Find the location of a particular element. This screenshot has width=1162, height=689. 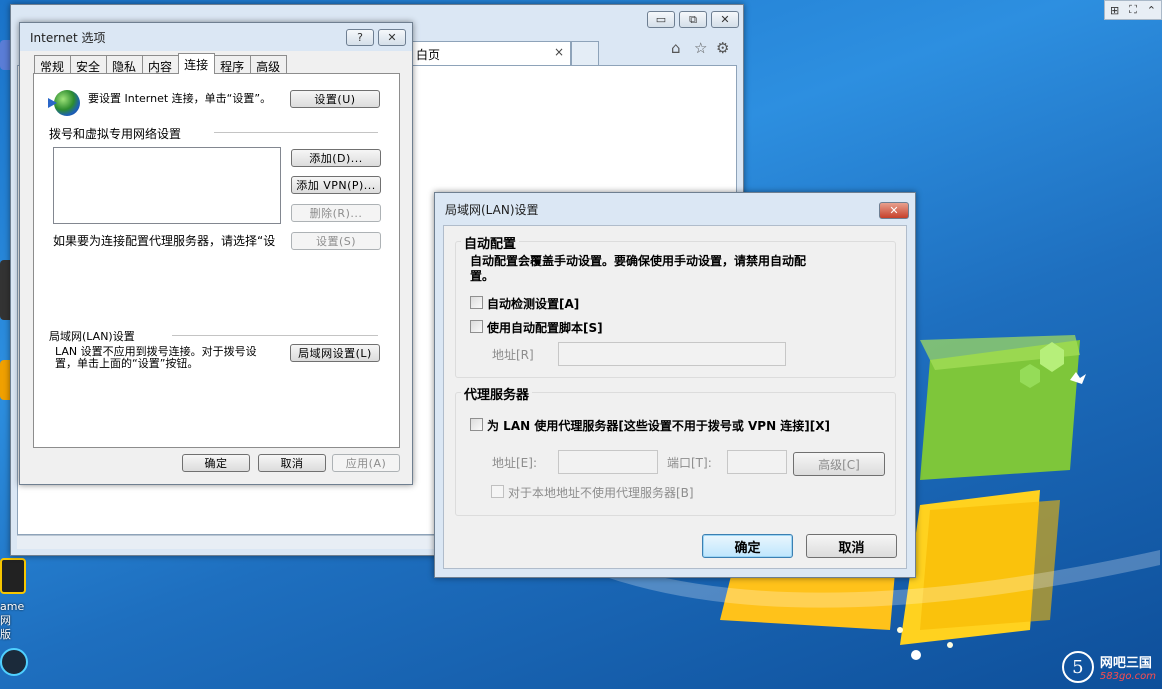

fullscreen-icon: ⛶ is located at coordinates (1133, 10).